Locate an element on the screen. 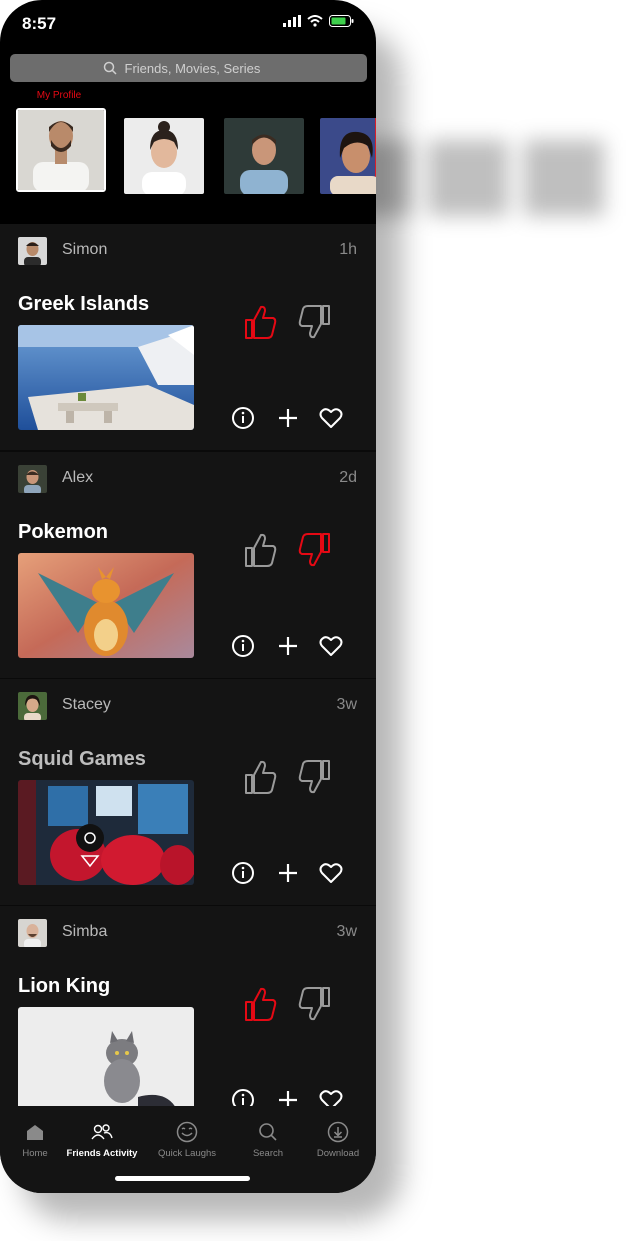 The height and width of the screenshot is (1241, 641). tab-search: Search is located at coordinates (268, 1139).